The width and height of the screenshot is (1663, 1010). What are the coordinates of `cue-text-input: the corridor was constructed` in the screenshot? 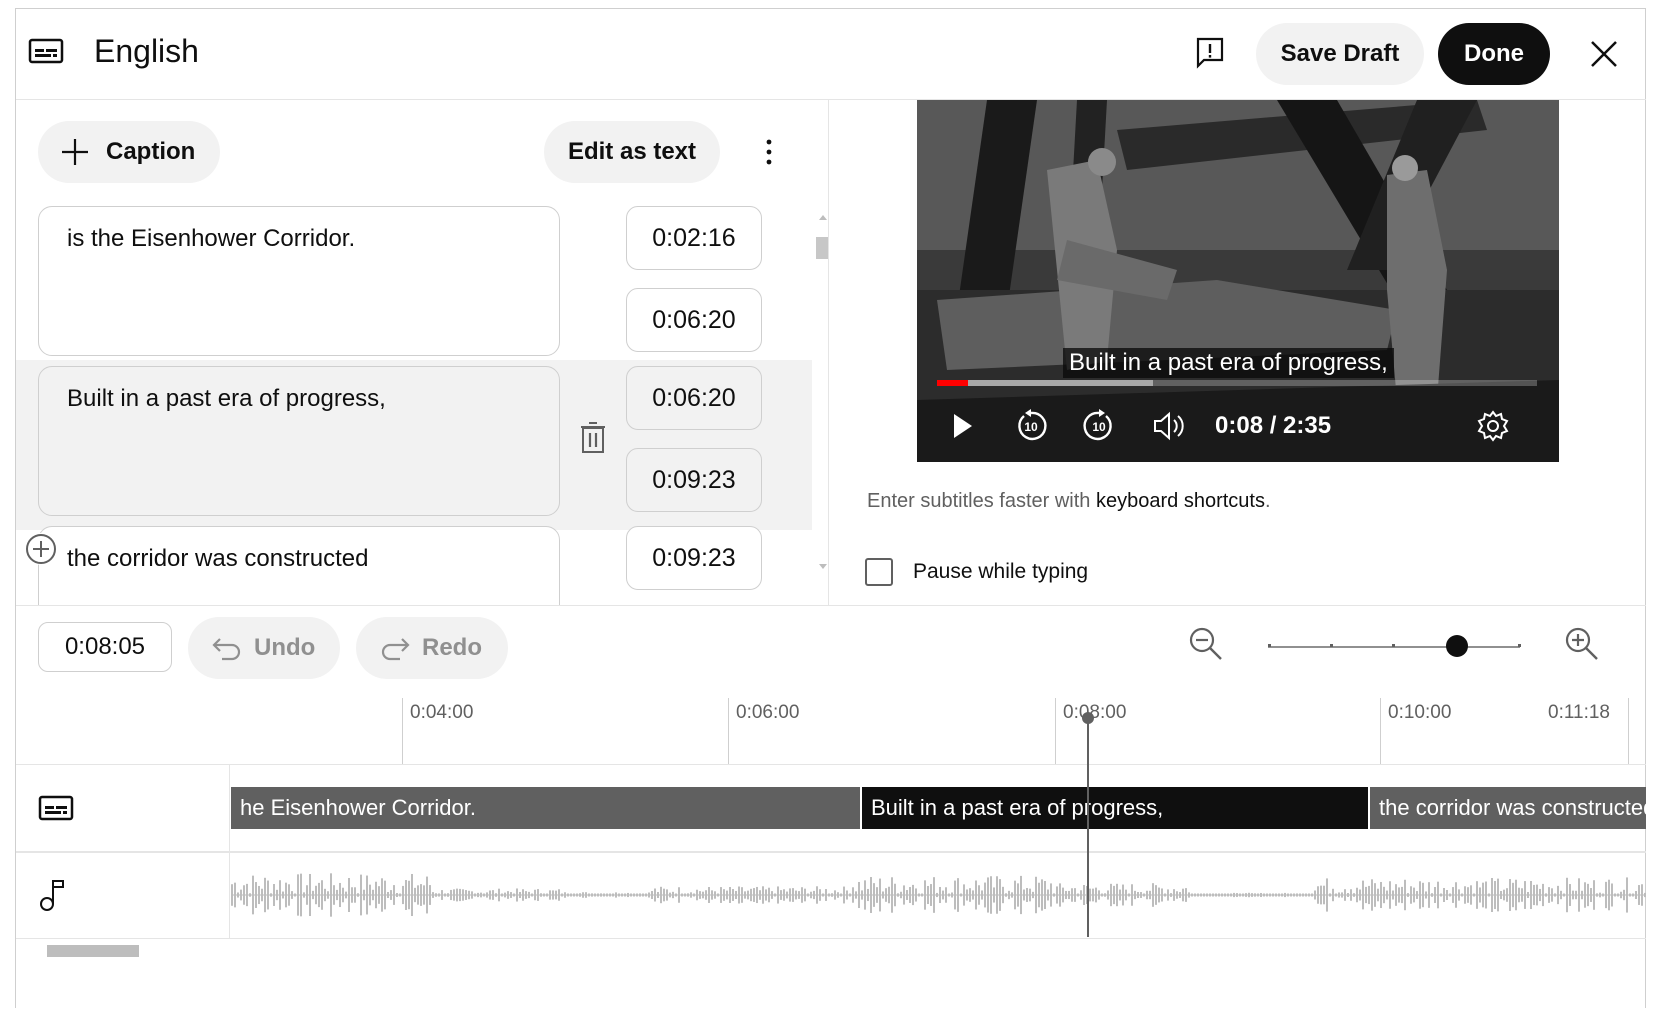 It's located at (299, 565).